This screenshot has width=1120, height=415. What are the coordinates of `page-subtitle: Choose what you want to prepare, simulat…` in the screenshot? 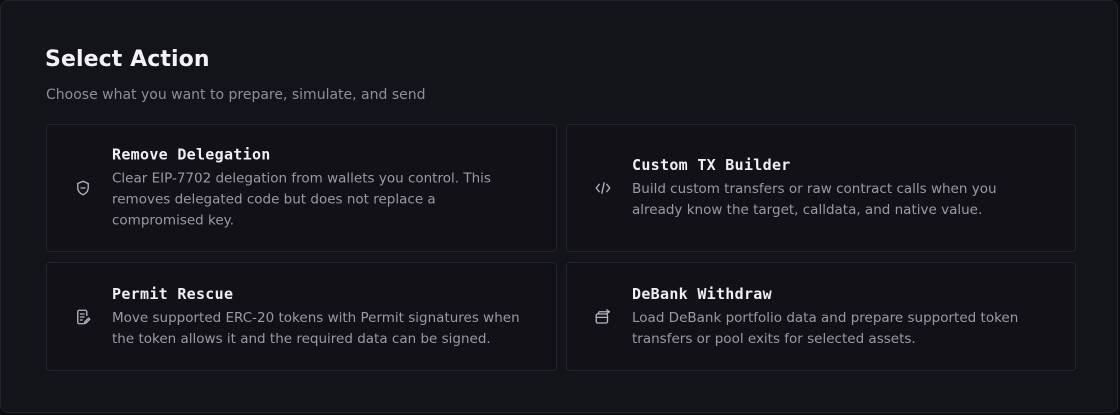 It's located at (236, 95).